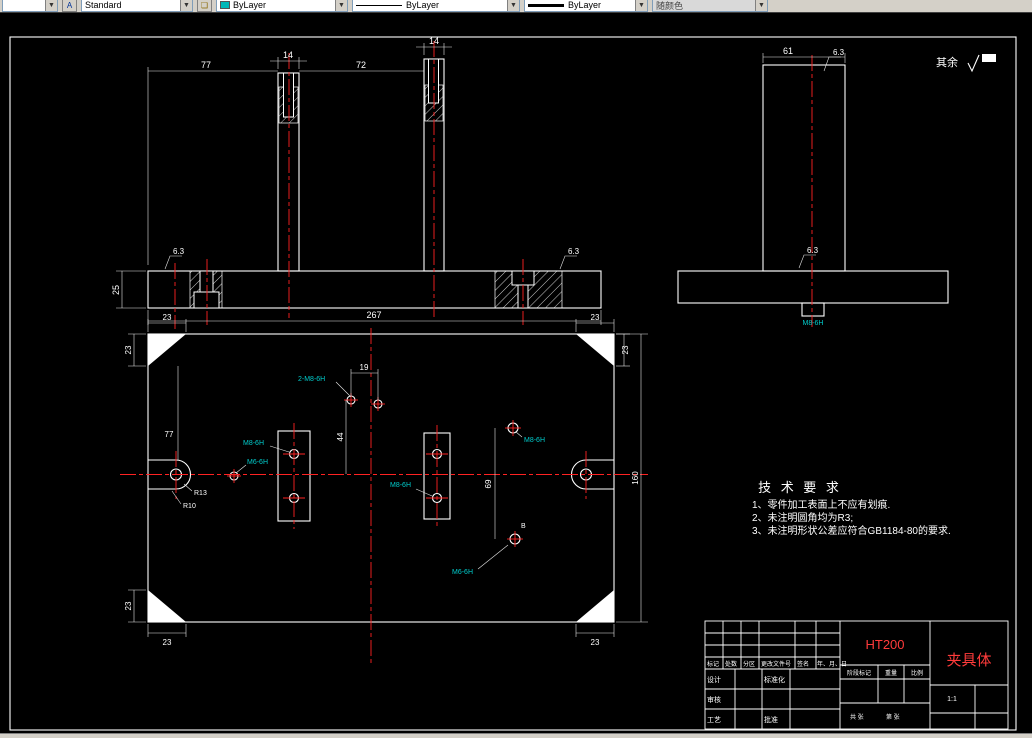 This screenshot has width=1032, height=738. What do you see at coordinates (569, 258) in the screenshot?
I see `finish-mark-right: 6.3` at bounding box center [569, 258].